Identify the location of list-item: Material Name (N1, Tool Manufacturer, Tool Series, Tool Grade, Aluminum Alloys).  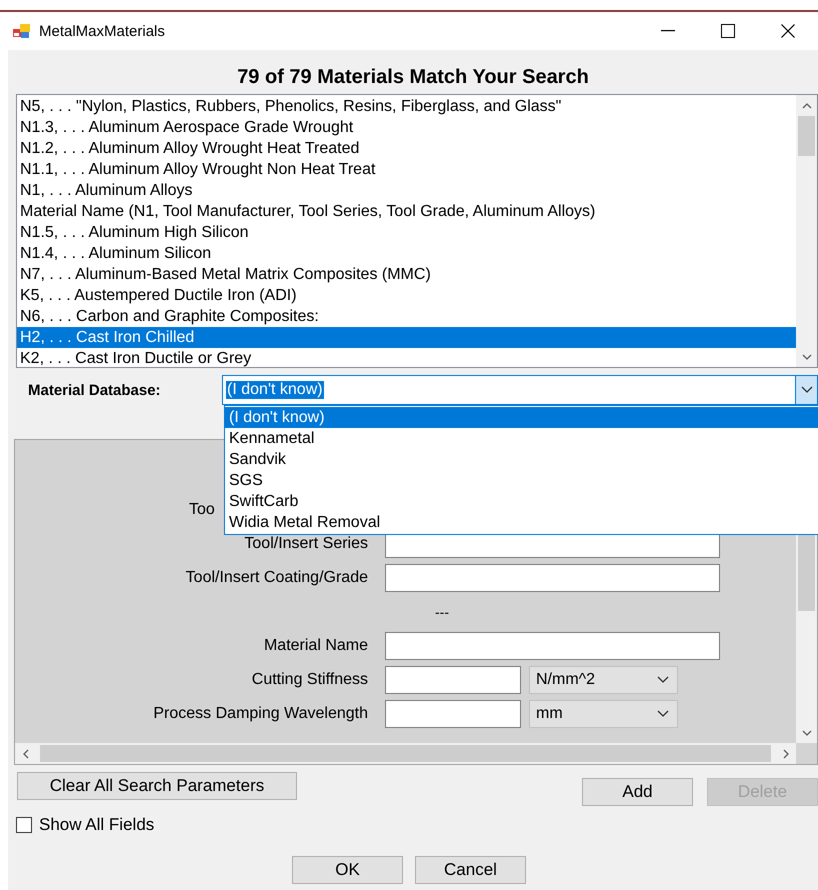
(406, 211).